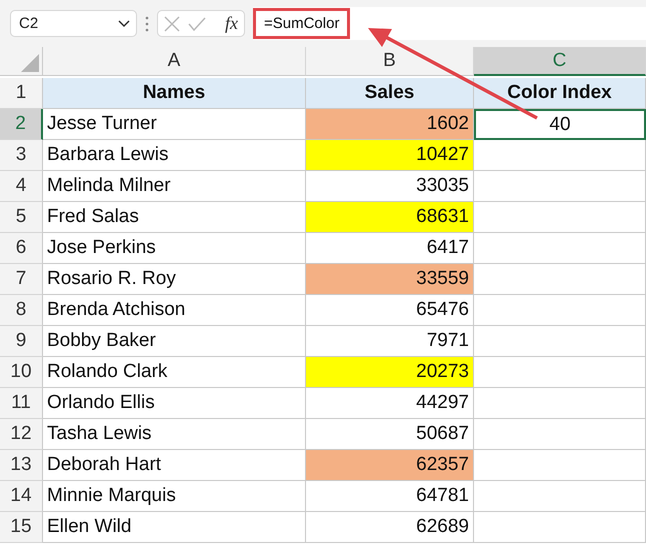 The height and width of the screenshot is (545, 646). Describe the element at coordinates (174, 310) in the screenshot. I see `name-cell: Brenda Atchison` at that location.